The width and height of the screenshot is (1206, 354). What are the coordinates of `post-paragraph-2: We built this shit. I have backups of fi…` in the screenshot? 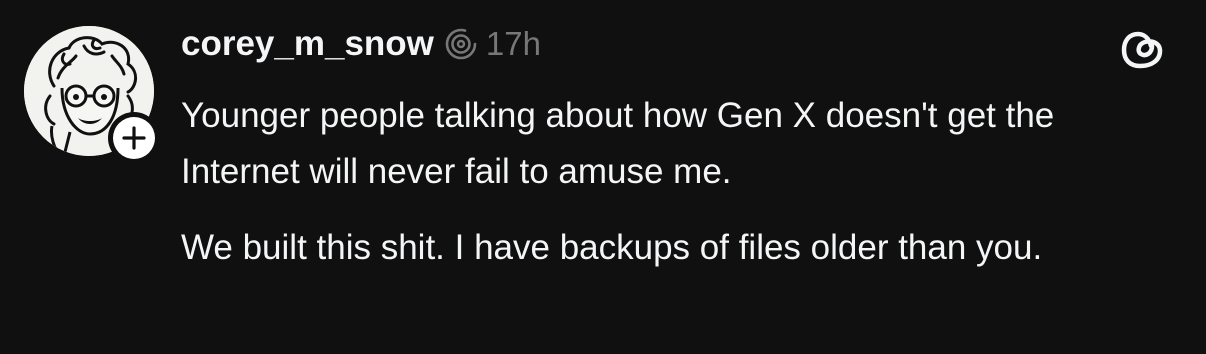 It's located at (612, 247).